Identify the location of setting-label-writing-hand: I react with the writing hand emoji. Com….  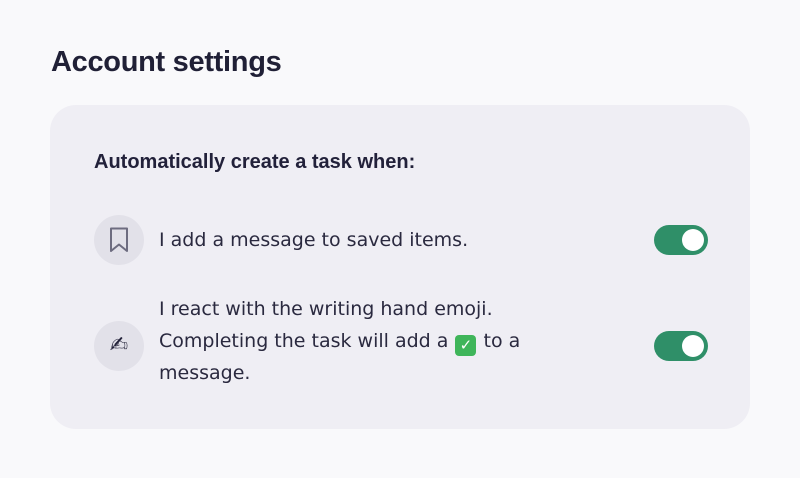
(369, 341).